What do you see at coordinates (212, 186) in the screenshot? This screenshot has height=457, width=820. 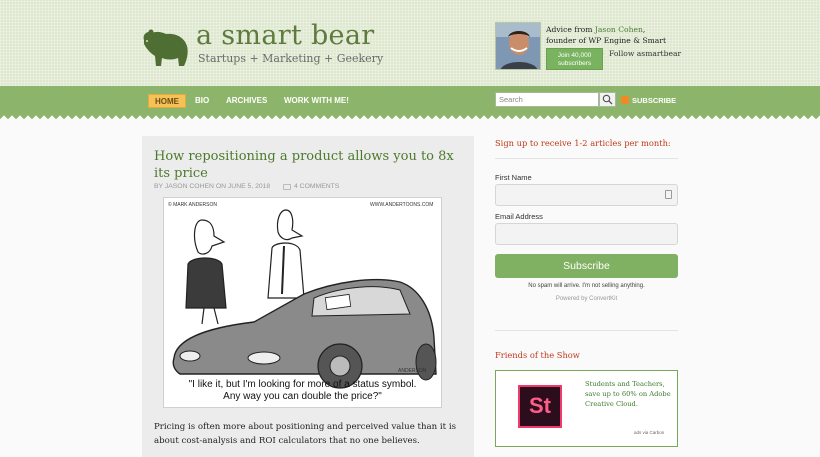 I see `post-byline: BY JASON COHEN ON JUNE 5, 2018` at bounding box center [212, 186].